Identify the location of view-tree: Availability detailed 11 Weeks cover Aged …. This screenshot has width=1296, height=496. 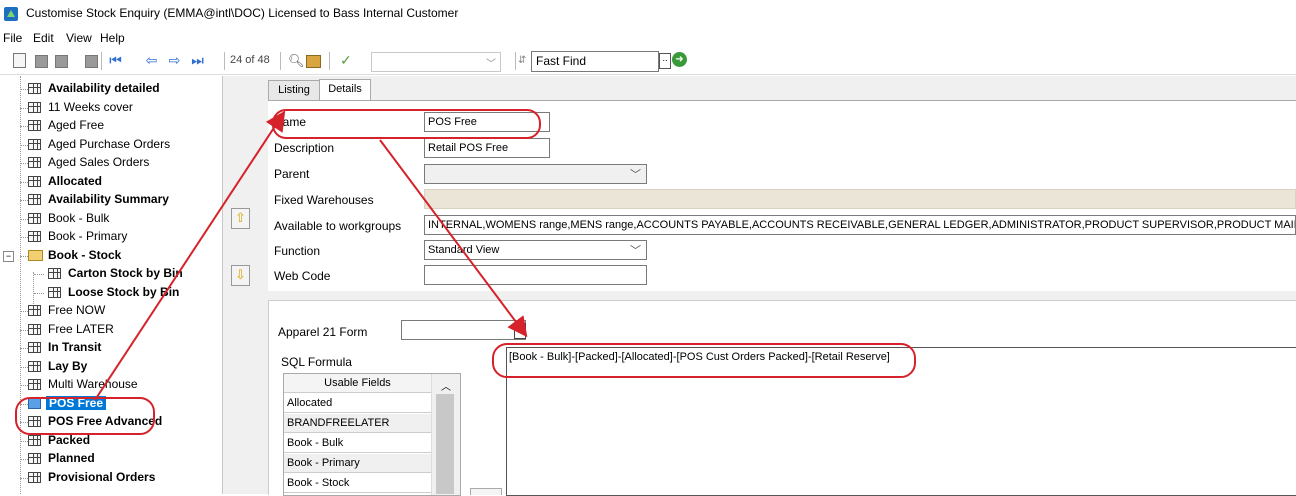
(111, 285).